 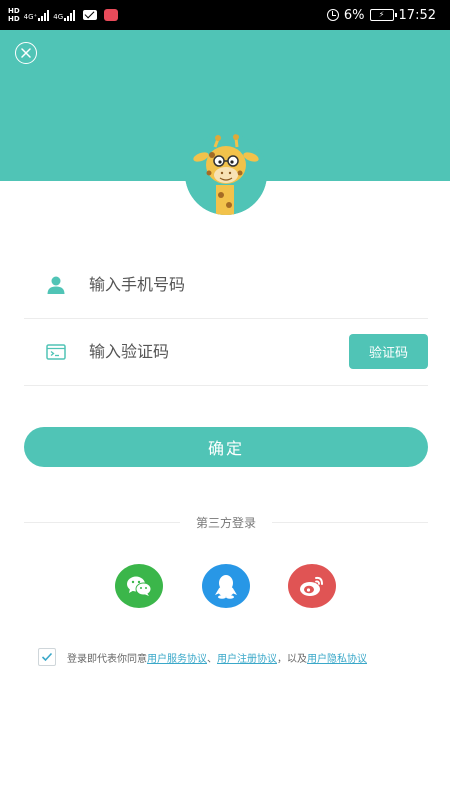 I want to click on terminal-icon, so click(x=56, y=351).